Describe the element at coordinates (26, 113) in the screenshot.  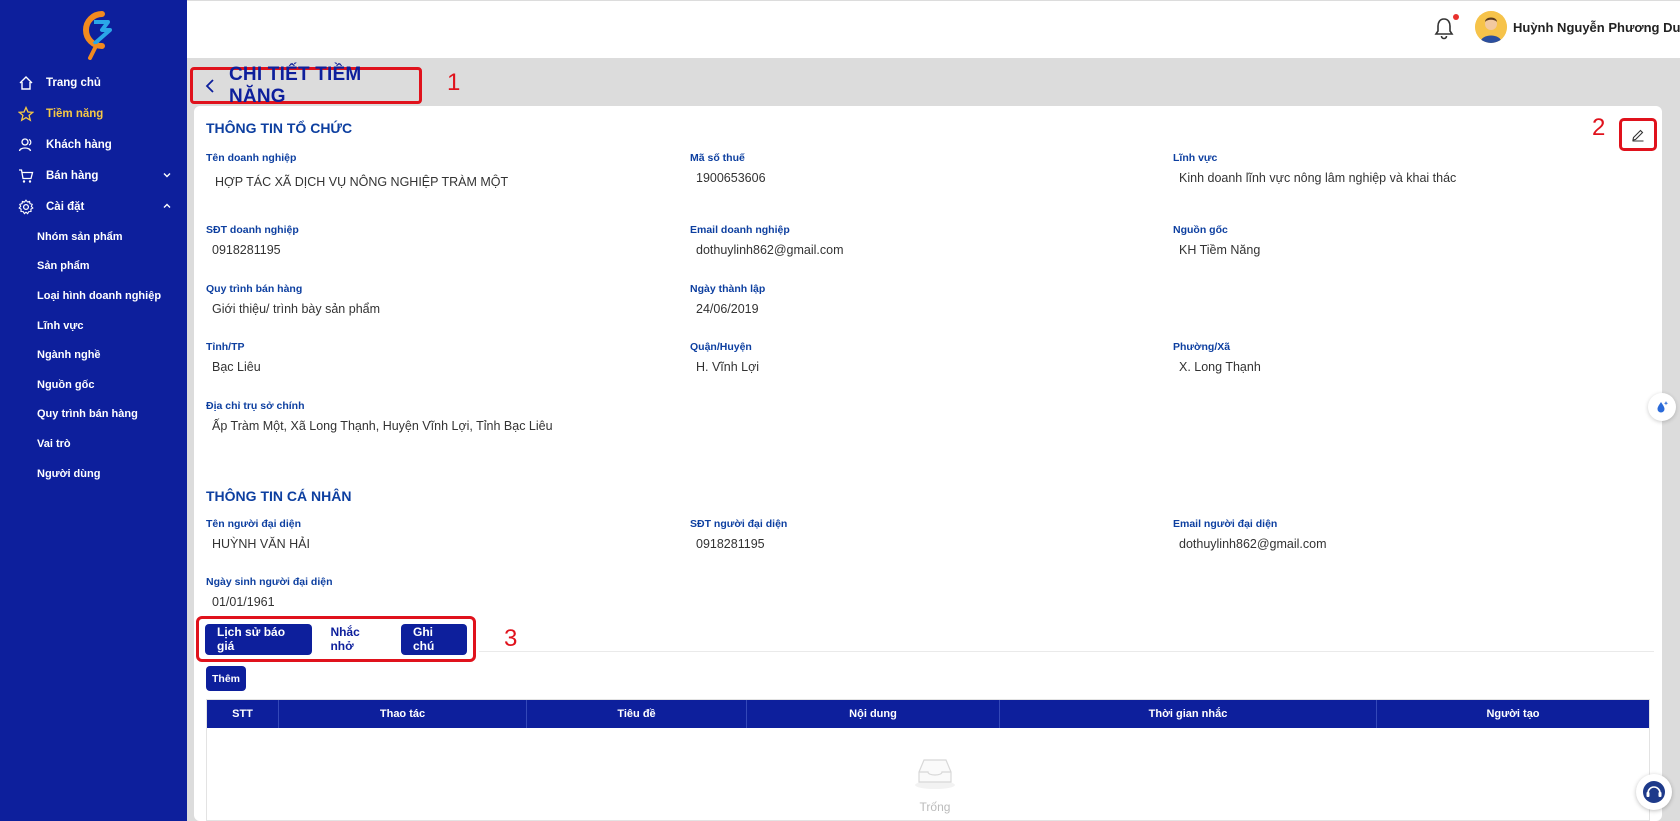
I see `star-icon` at that location.